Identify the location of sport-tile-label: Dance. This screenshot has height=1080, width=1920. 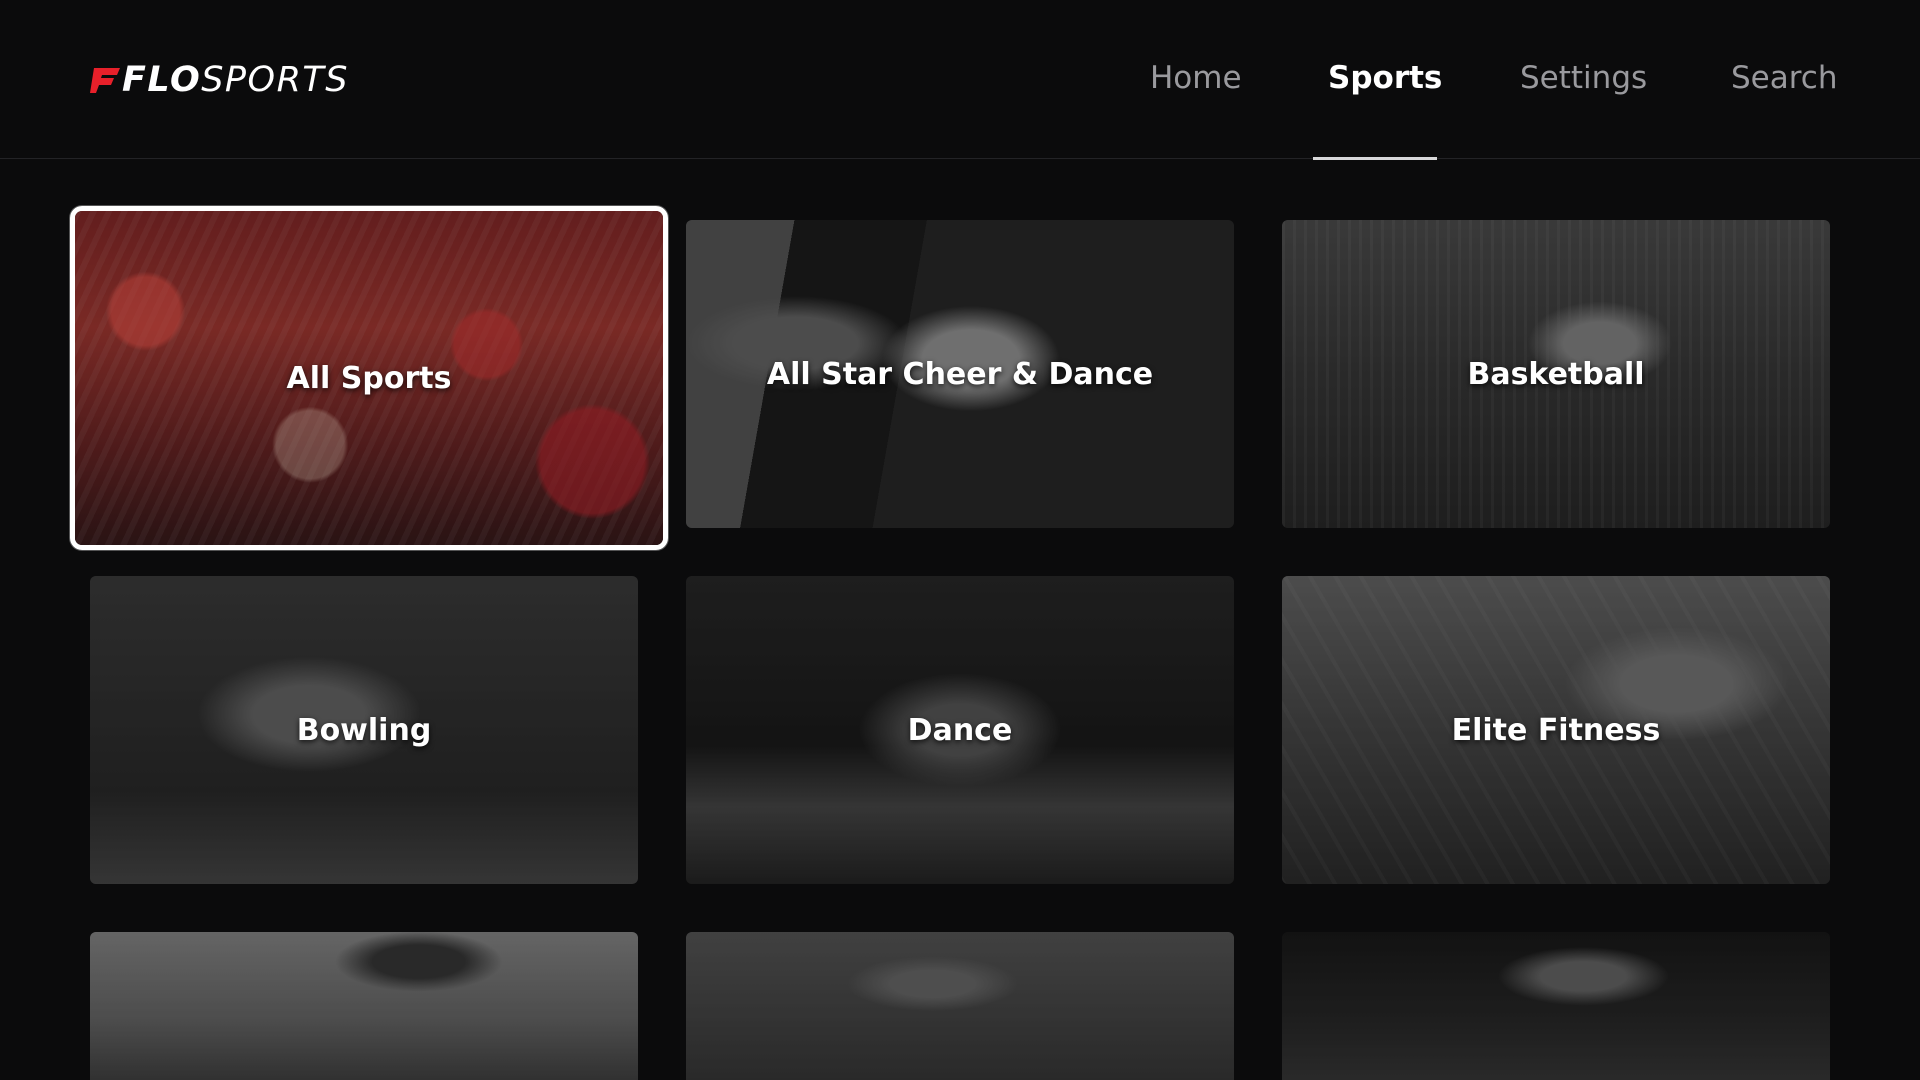
(960, 730).